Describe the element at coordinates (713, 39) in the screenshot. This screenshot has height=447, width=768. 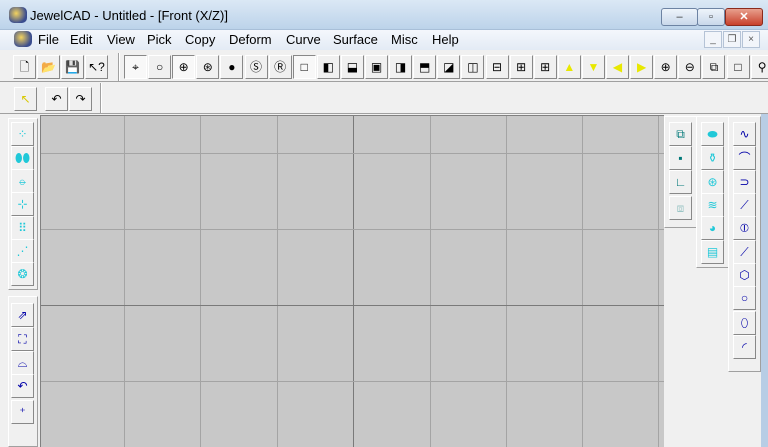
I see `mdi-minimize-button: _` at that location.